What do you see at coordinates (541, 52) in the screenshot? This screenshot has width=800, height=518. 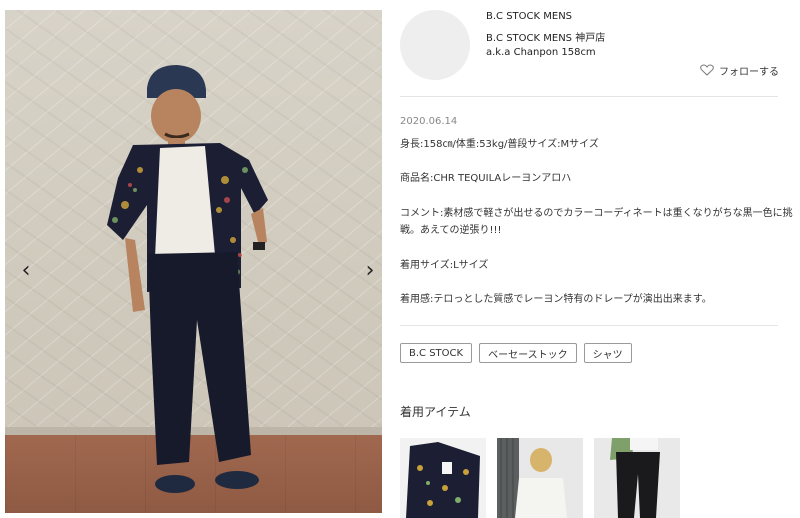 I see `staff-name: a.k.a Chanpon 158cm` at bounding box center [541, 52].